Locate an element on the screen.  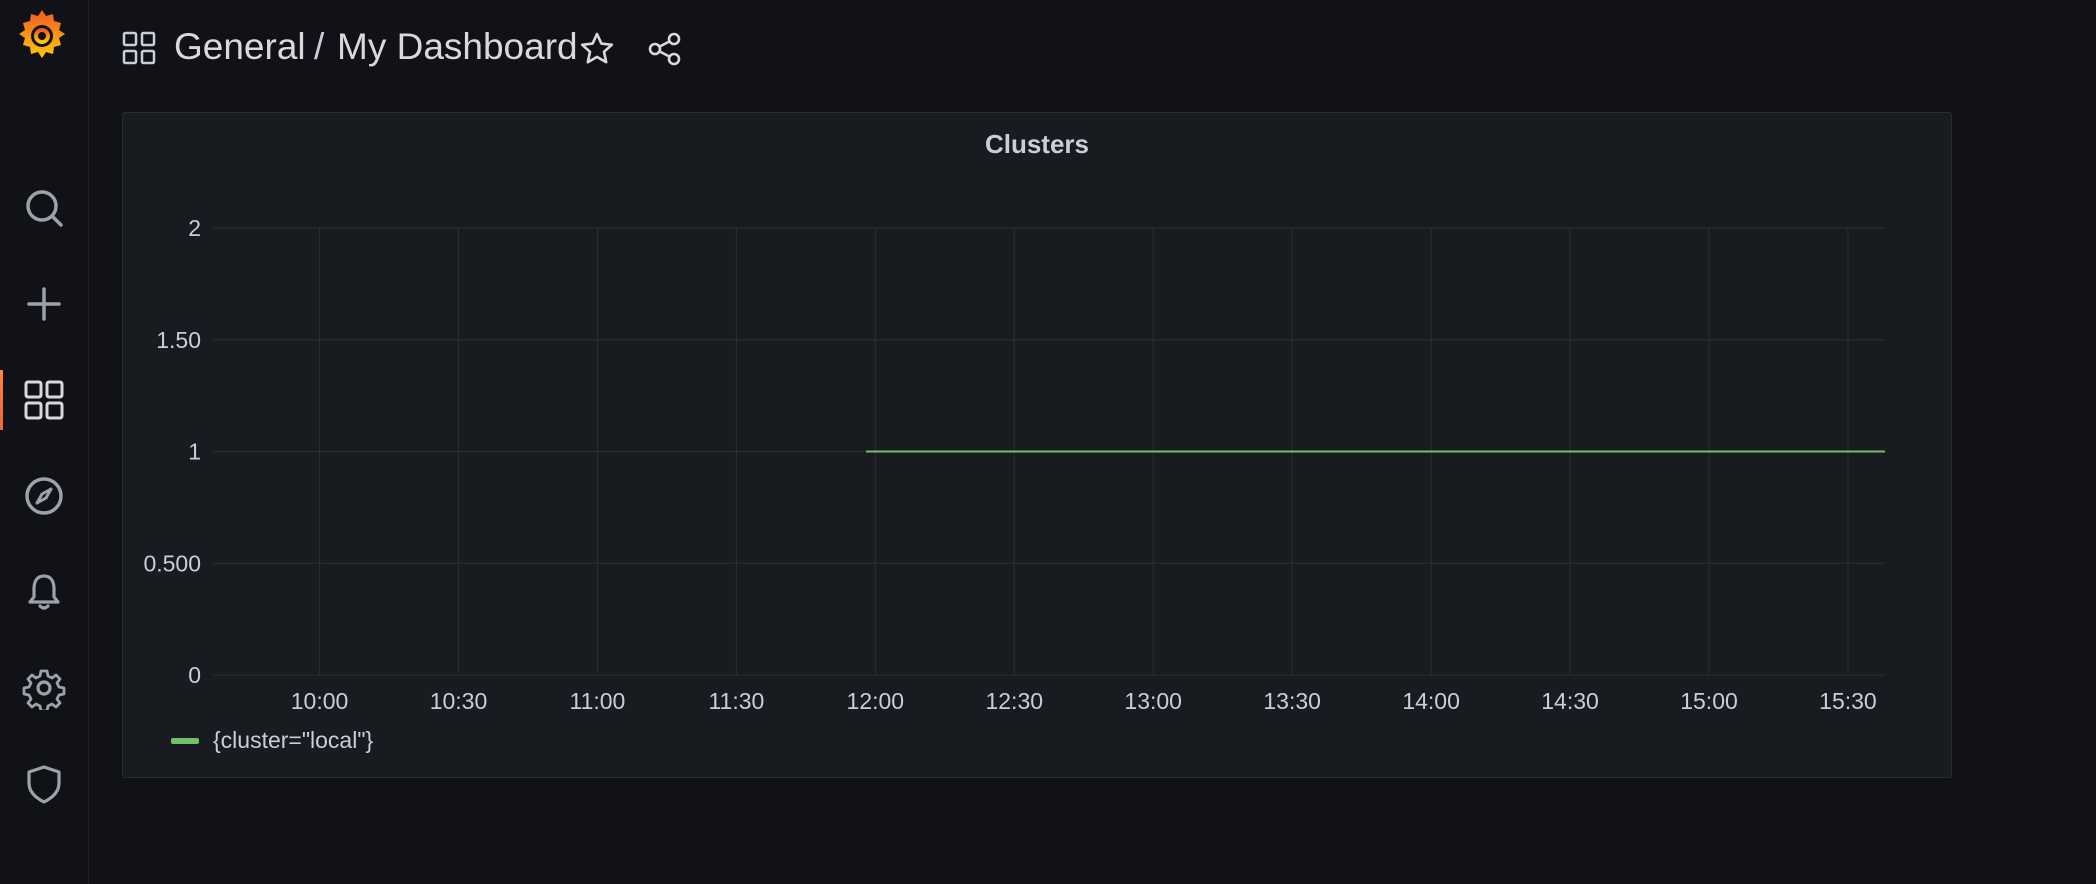
sidebar-item-server-admin is located at coordinates (44, 784).